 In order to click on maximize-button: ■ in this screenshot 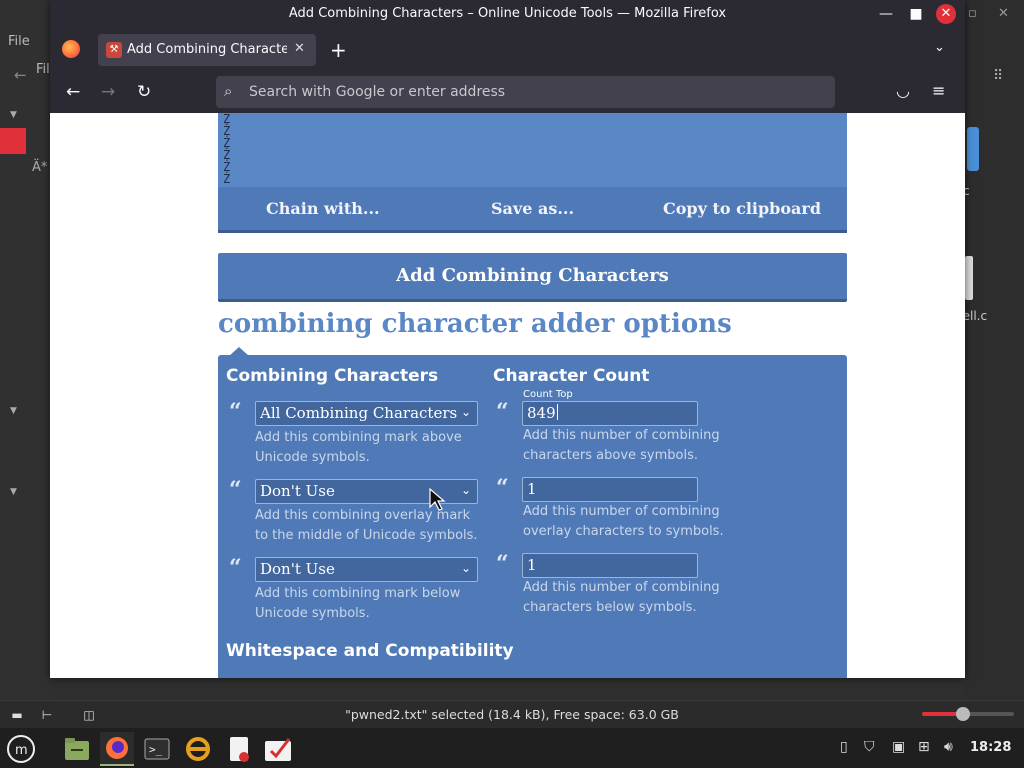, I will do `click(916, 14)`.